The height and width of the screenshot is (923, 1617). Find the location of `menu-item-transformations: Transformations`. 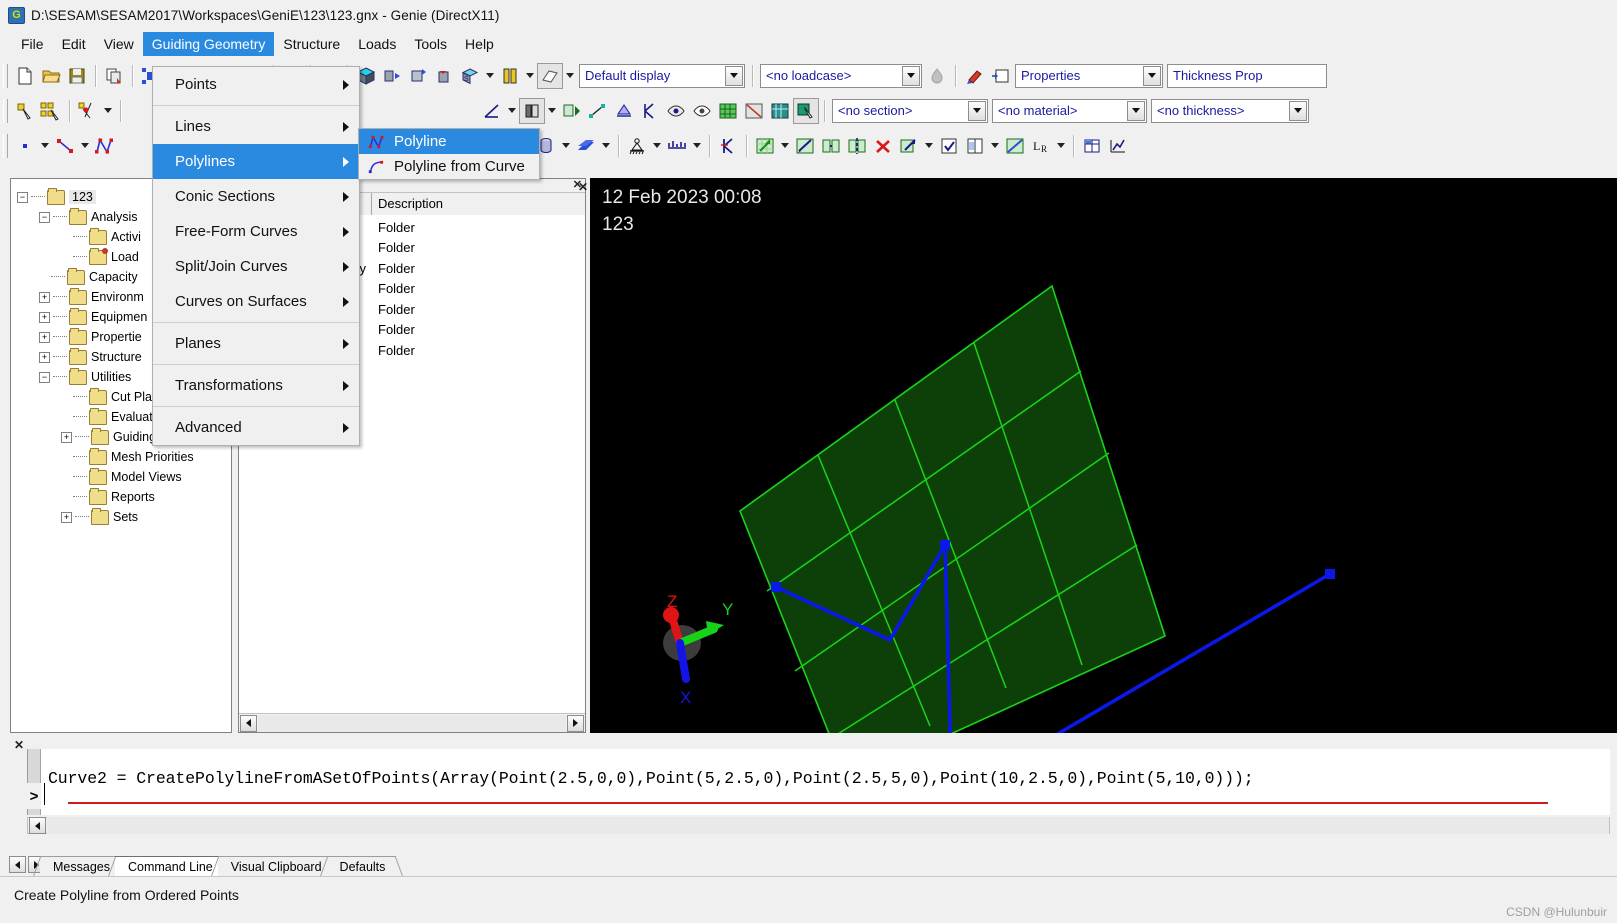

menu-item-transformations: Transformations is located at coordinates (256, 385).